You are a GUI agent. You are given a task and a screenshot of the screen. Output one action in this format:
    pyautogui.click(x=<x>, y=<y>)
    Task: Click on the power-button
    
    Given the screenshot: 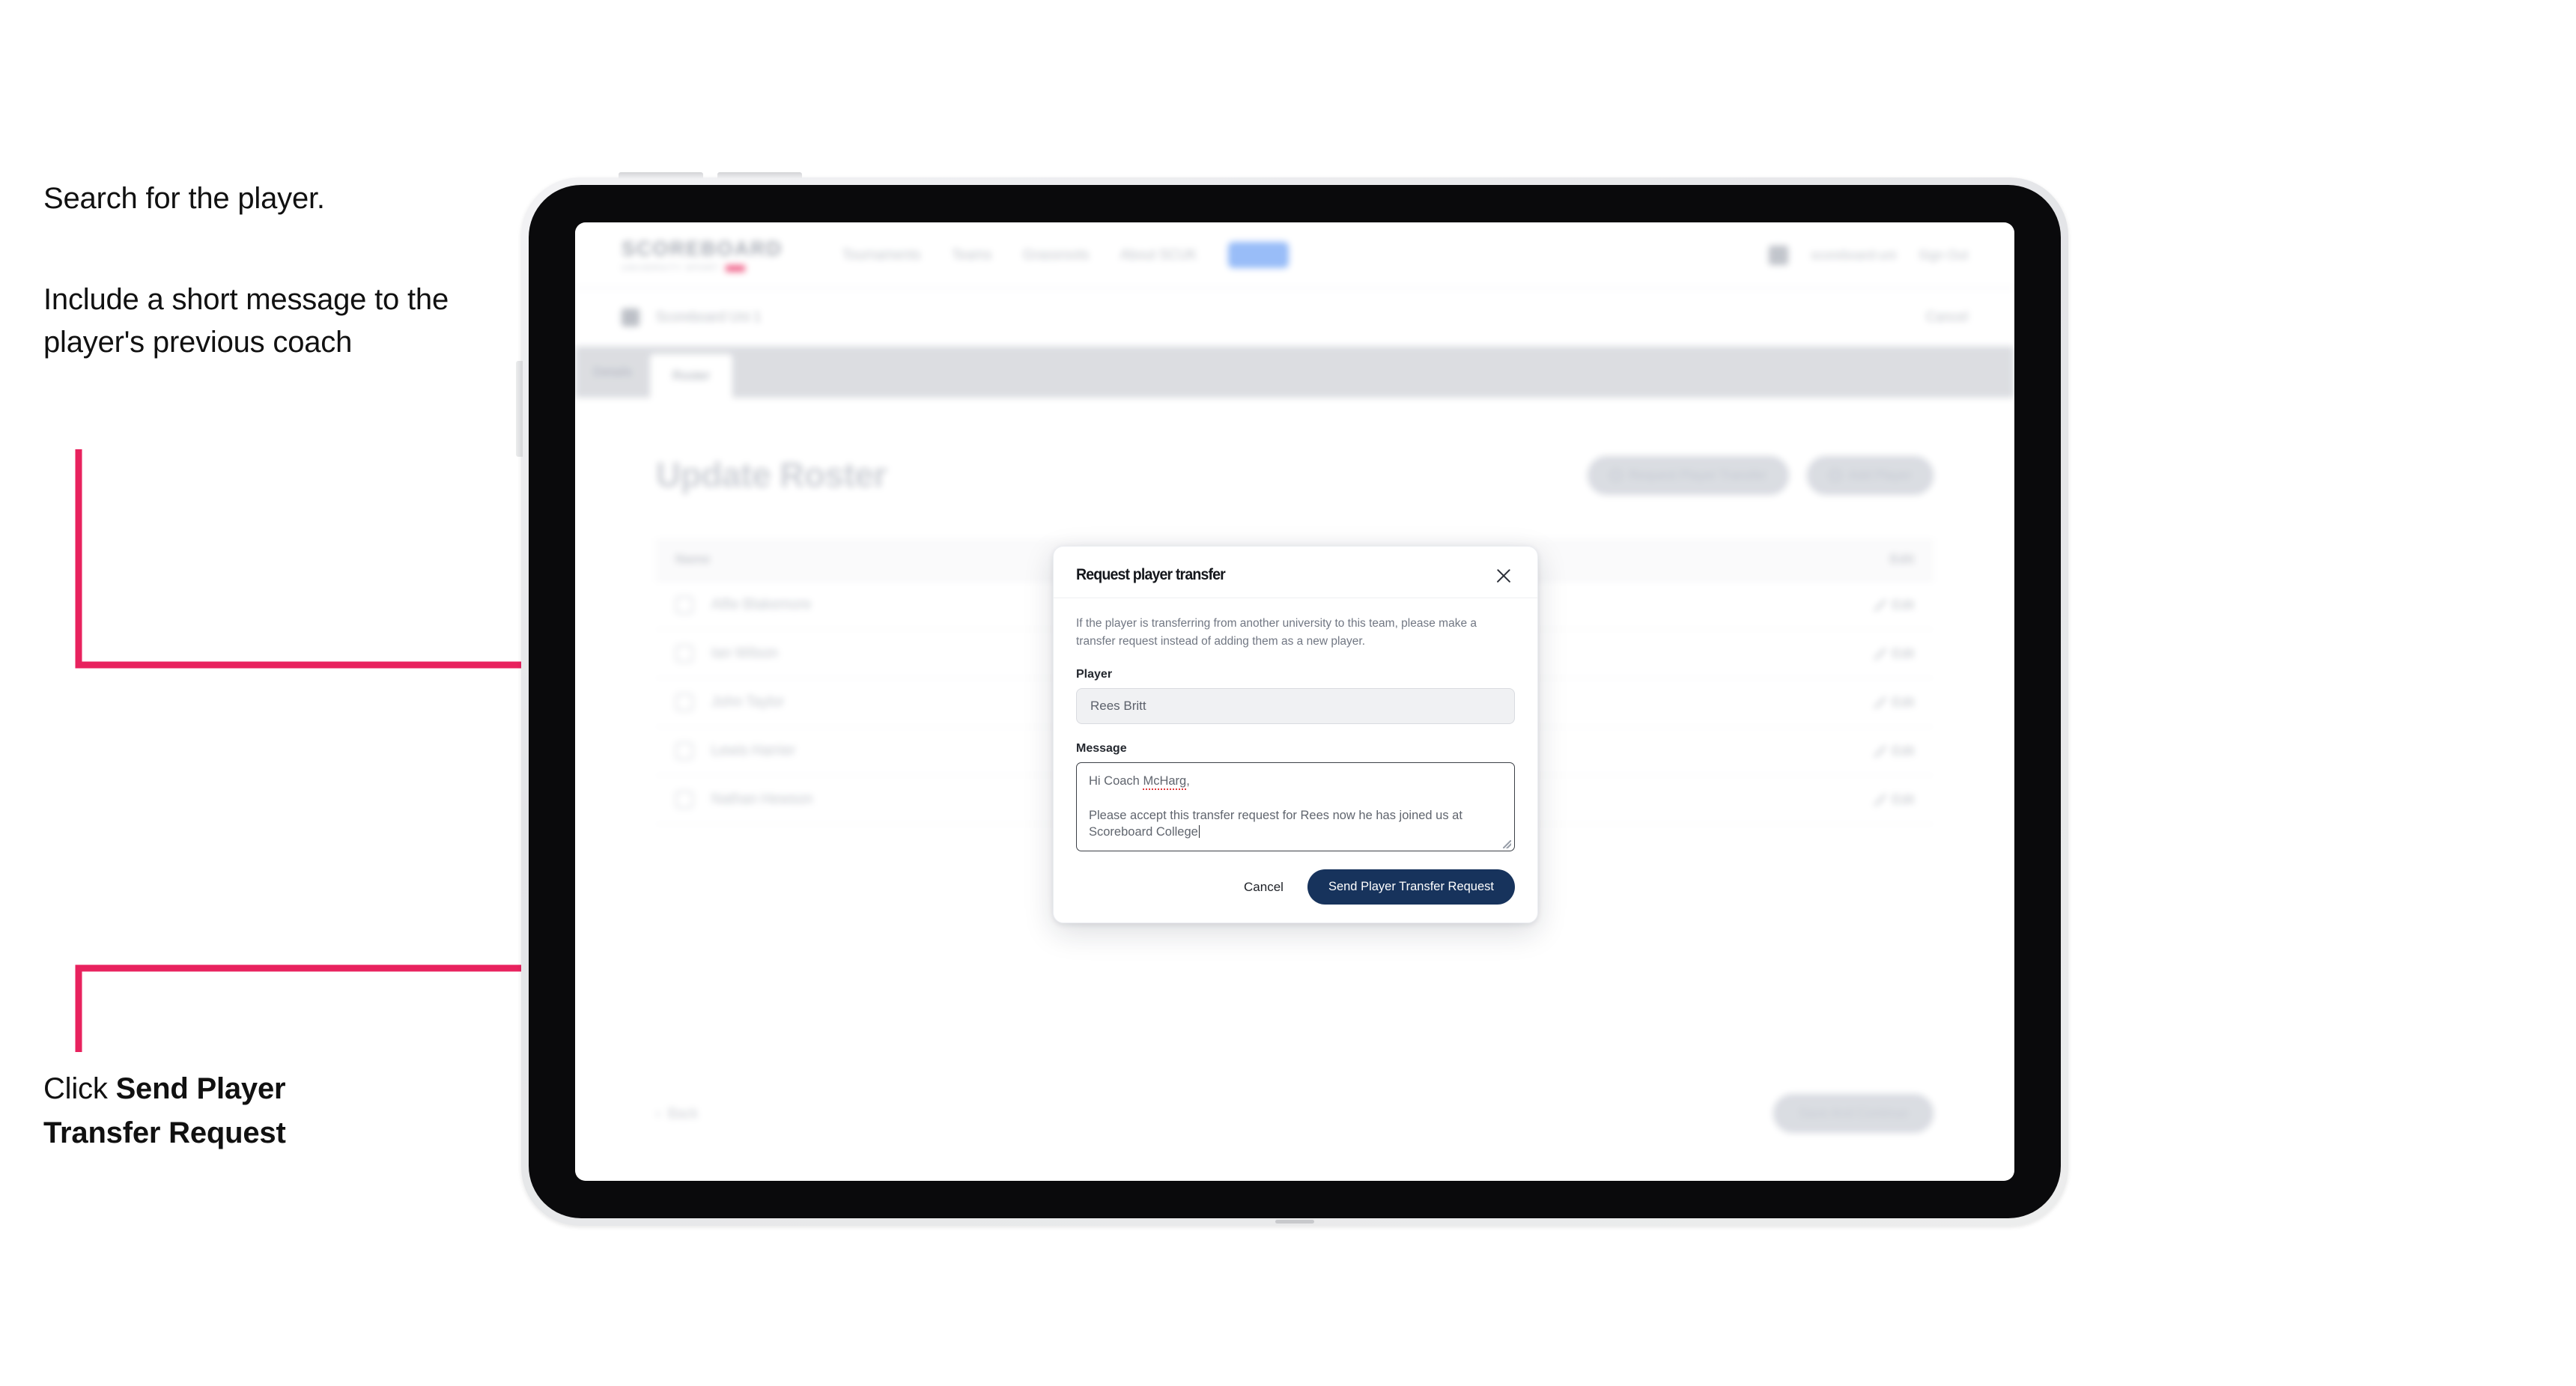 What is the action you would take?
    pyautogui.click(x=519, y=409)
    